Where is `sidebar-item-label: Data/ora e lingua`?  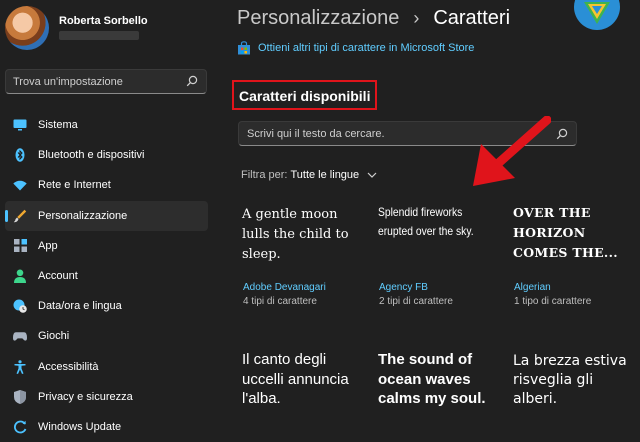
sidebar-item-label: Data/ora e lingua is located at coordinates (80, 306).